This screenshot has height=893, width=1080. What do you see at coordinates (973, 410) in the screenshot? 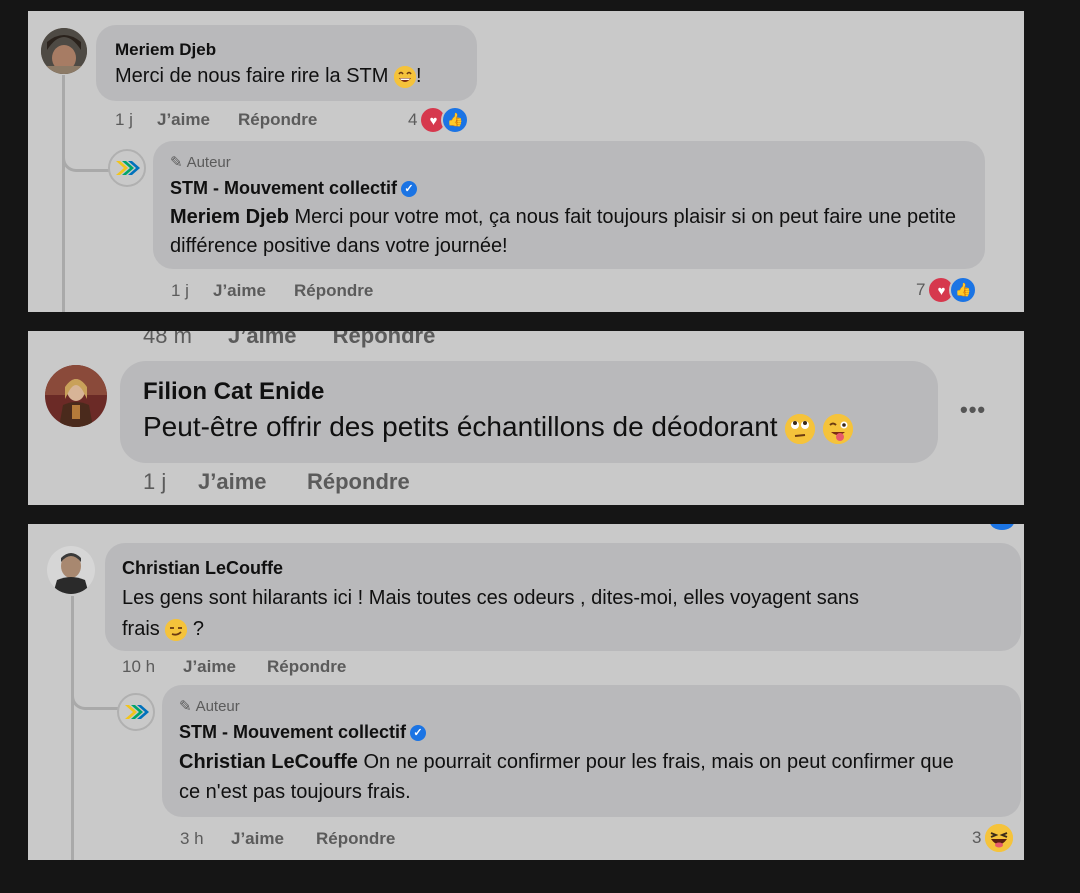
I see `more-options-icon: •••` at bounding box center [973, 410].